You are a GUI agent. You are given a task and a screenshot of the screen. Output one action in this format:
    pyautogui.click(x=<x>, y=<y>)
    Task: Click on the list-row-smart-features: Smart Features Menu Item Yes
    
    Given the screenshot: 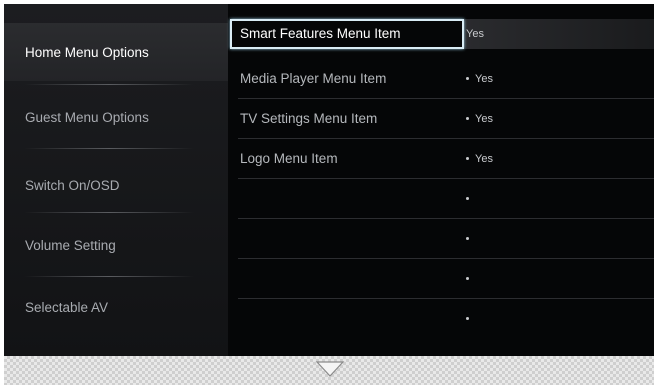 What is the action you would take?
    pyautogui.click(x=442, y=34)
    